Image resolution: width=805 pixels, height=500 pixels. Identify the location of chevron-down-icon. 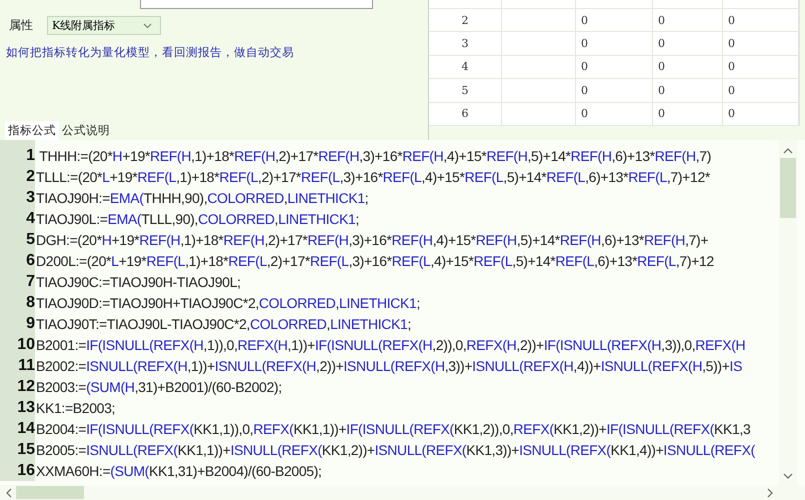
(147, 25).